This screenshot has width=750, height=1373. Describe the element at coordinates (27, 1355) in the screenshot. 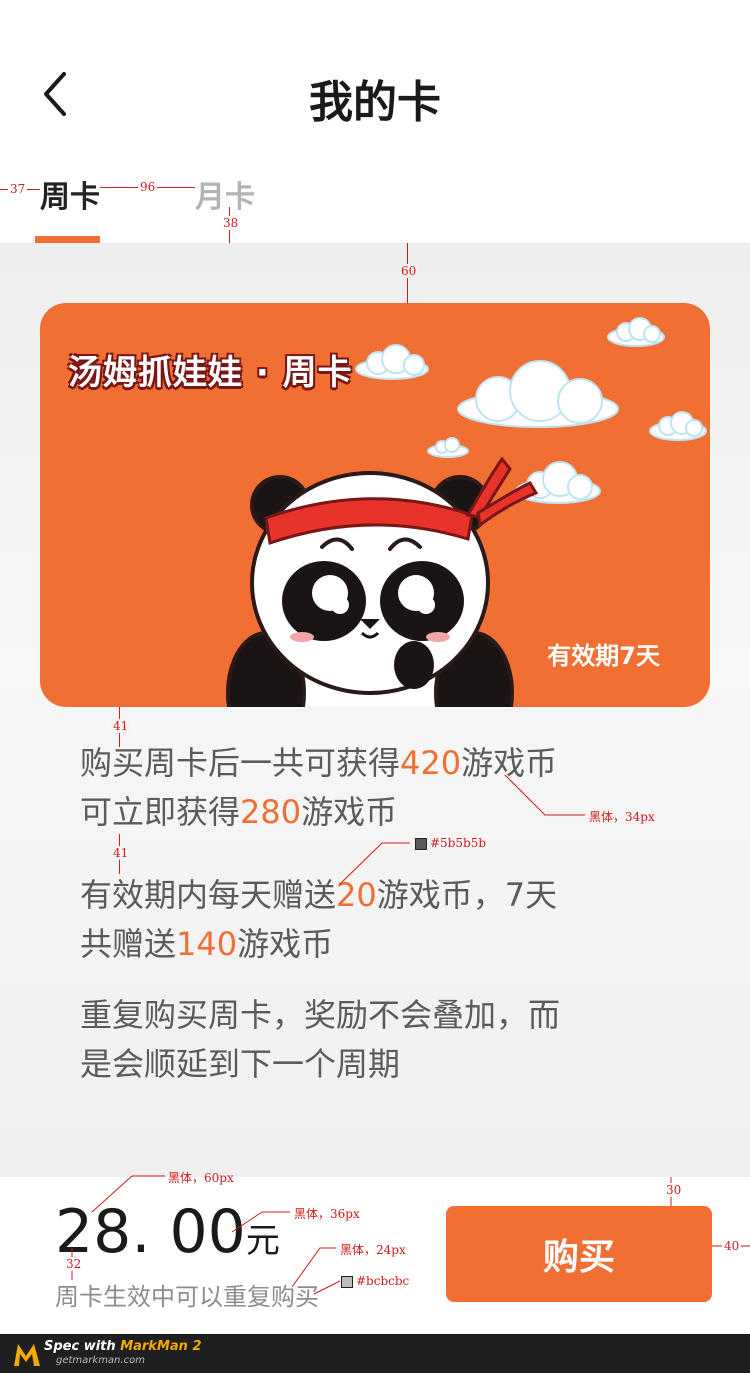

I see `markman-logo-icon` at that location.